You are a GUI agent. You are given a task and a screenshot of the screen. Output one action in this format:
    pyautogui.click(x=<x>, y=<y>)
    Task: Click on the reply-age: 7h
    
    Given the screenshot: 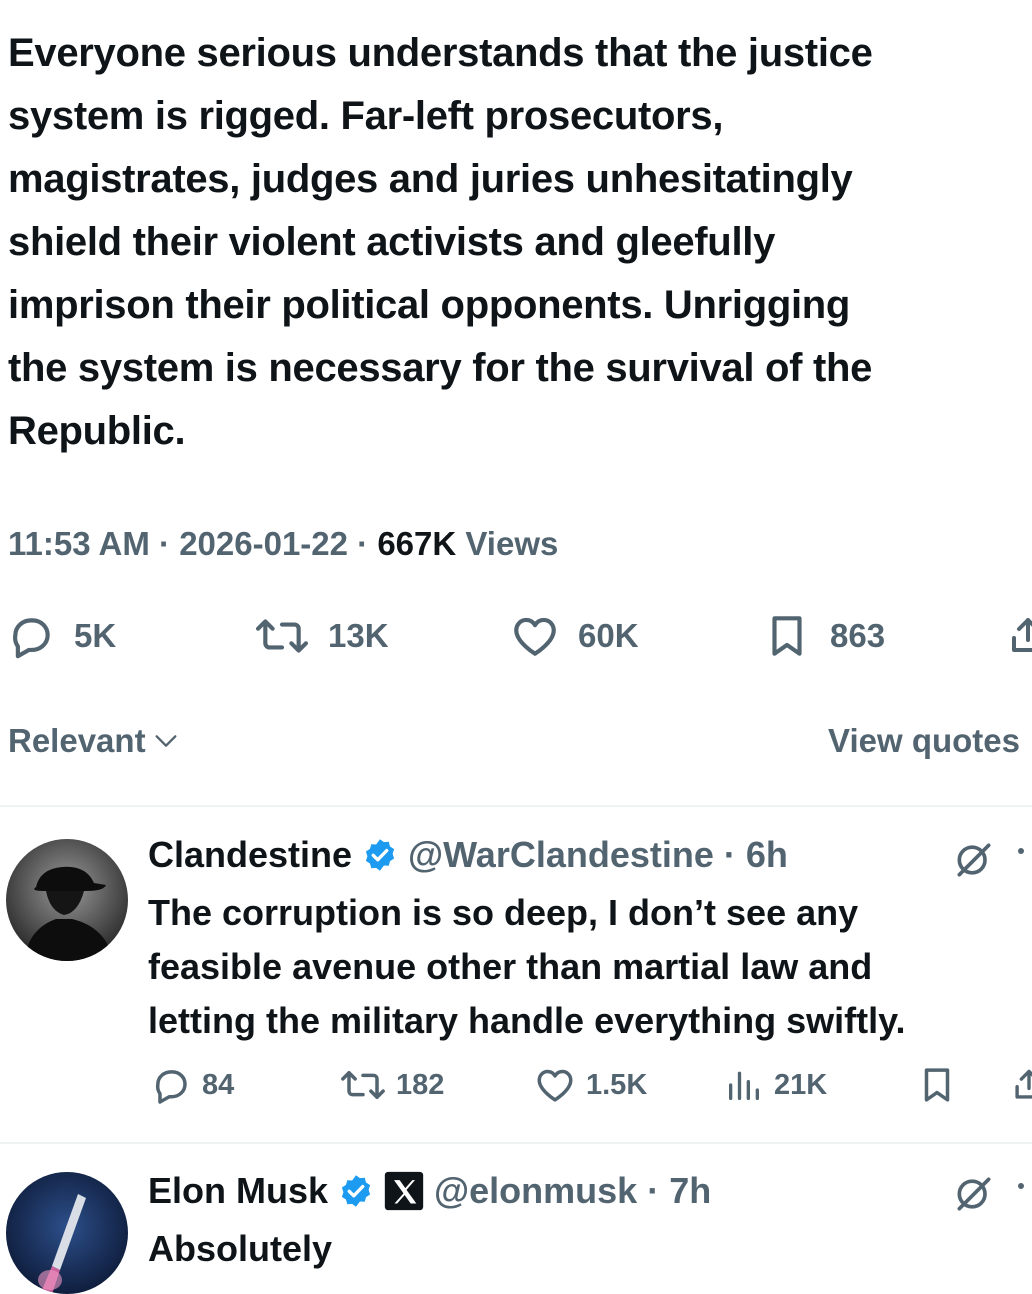 What is the action you would take?
    pyautogui.click(x=690, y=1190)
    